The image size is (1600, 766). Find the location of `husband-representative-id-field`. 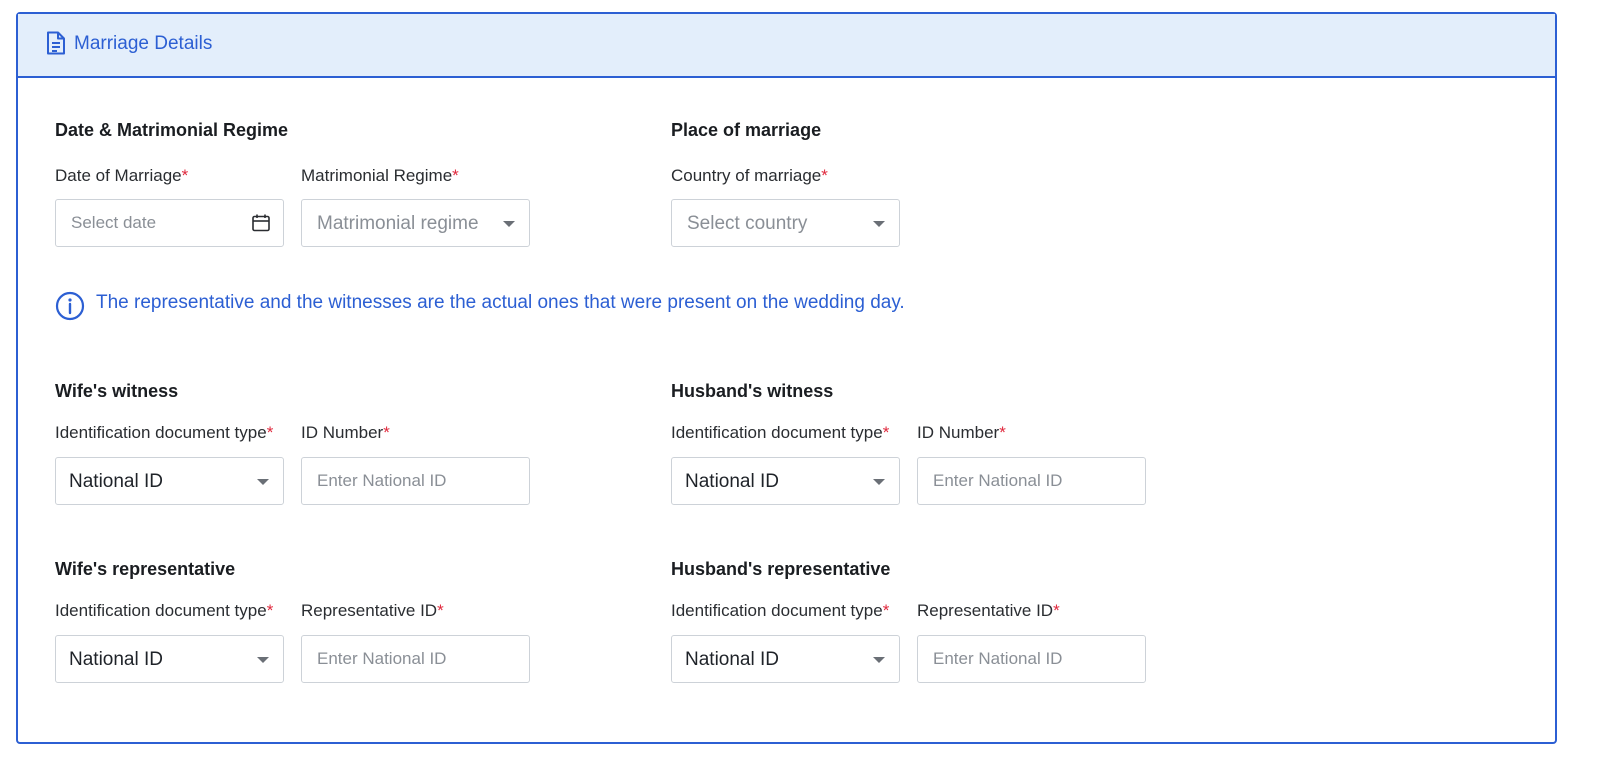

husband-representative-id-field is located at coordinates (1031, 659).